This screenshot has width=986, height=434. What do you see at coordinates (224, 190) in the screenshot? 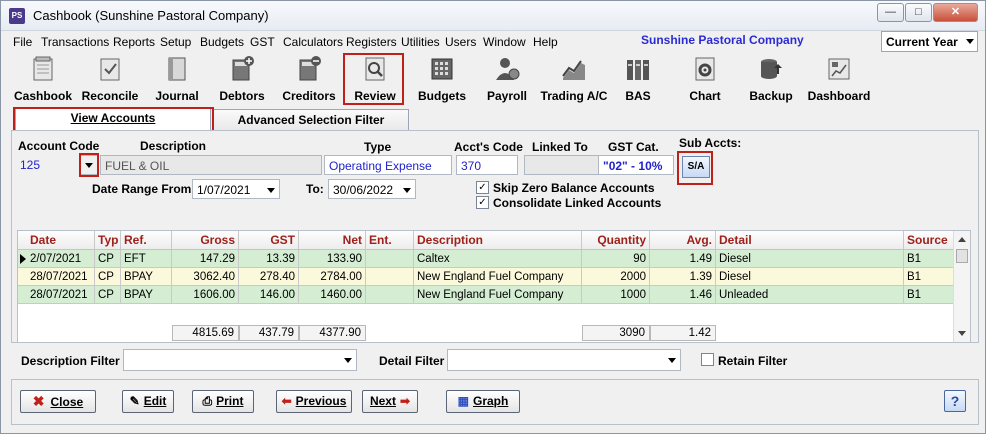
I see `date-from-value: 1/07/2021` at bounding box center [224, 190].